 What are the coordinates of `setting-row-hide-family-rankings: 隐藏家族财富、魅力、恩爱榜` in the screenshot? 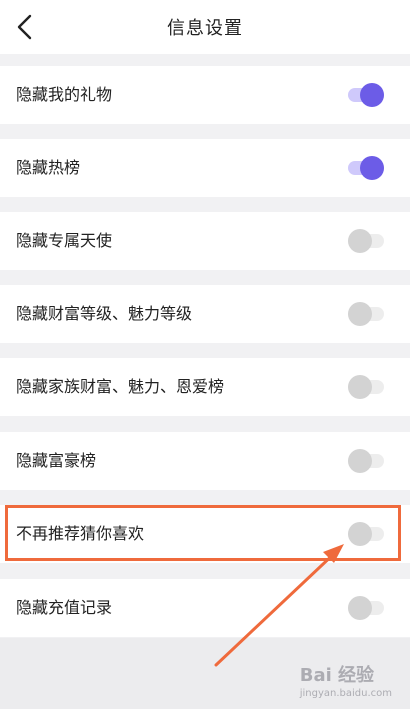 It's located at (205, 387).